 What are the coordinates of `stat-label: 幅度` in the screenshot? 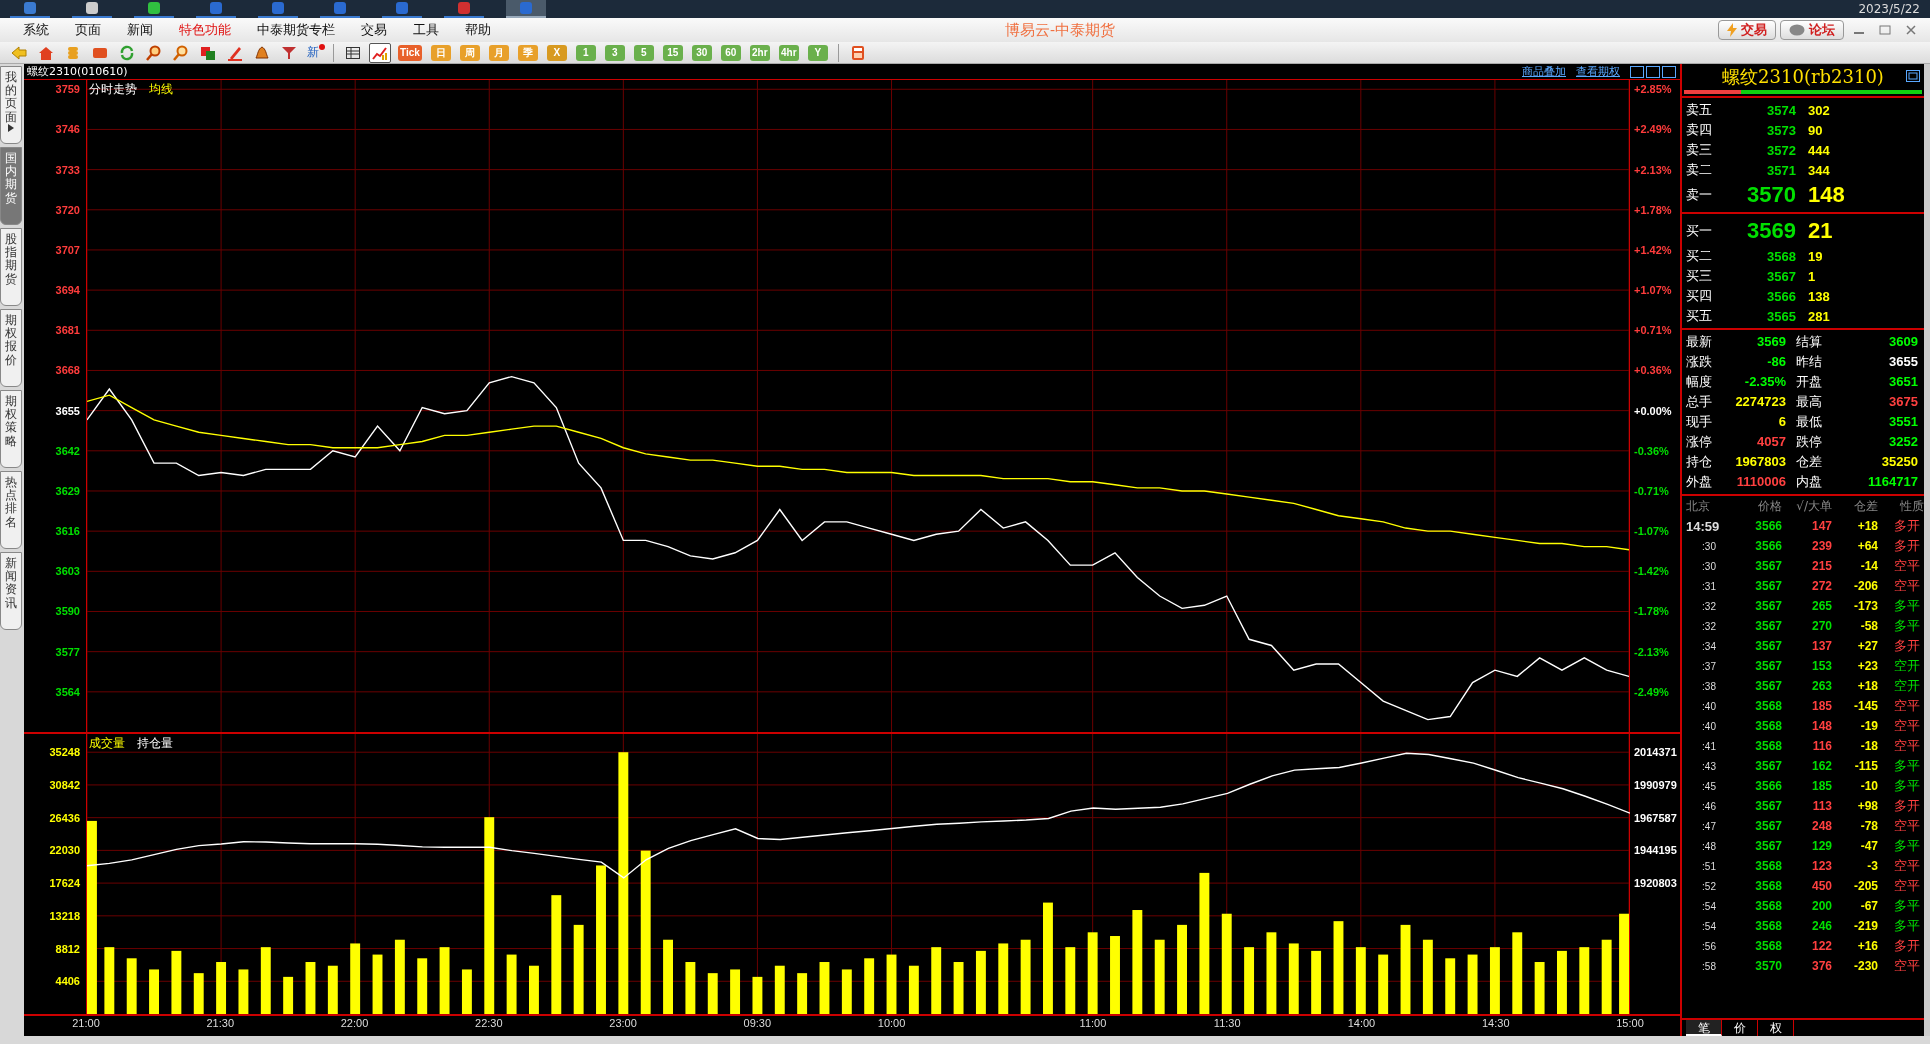 It's located at (1699, 382).